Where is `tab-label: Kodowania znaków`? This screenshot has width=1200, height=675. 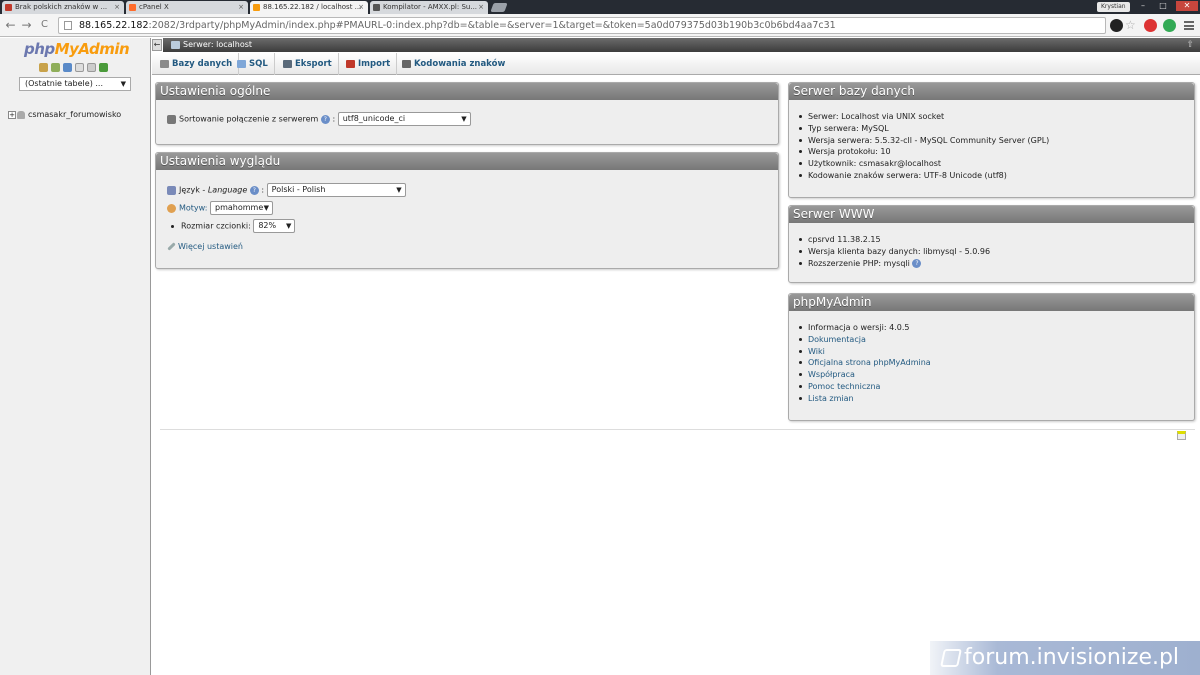 tab-label: Kodowania znaków is located at coordinates (460, 64).